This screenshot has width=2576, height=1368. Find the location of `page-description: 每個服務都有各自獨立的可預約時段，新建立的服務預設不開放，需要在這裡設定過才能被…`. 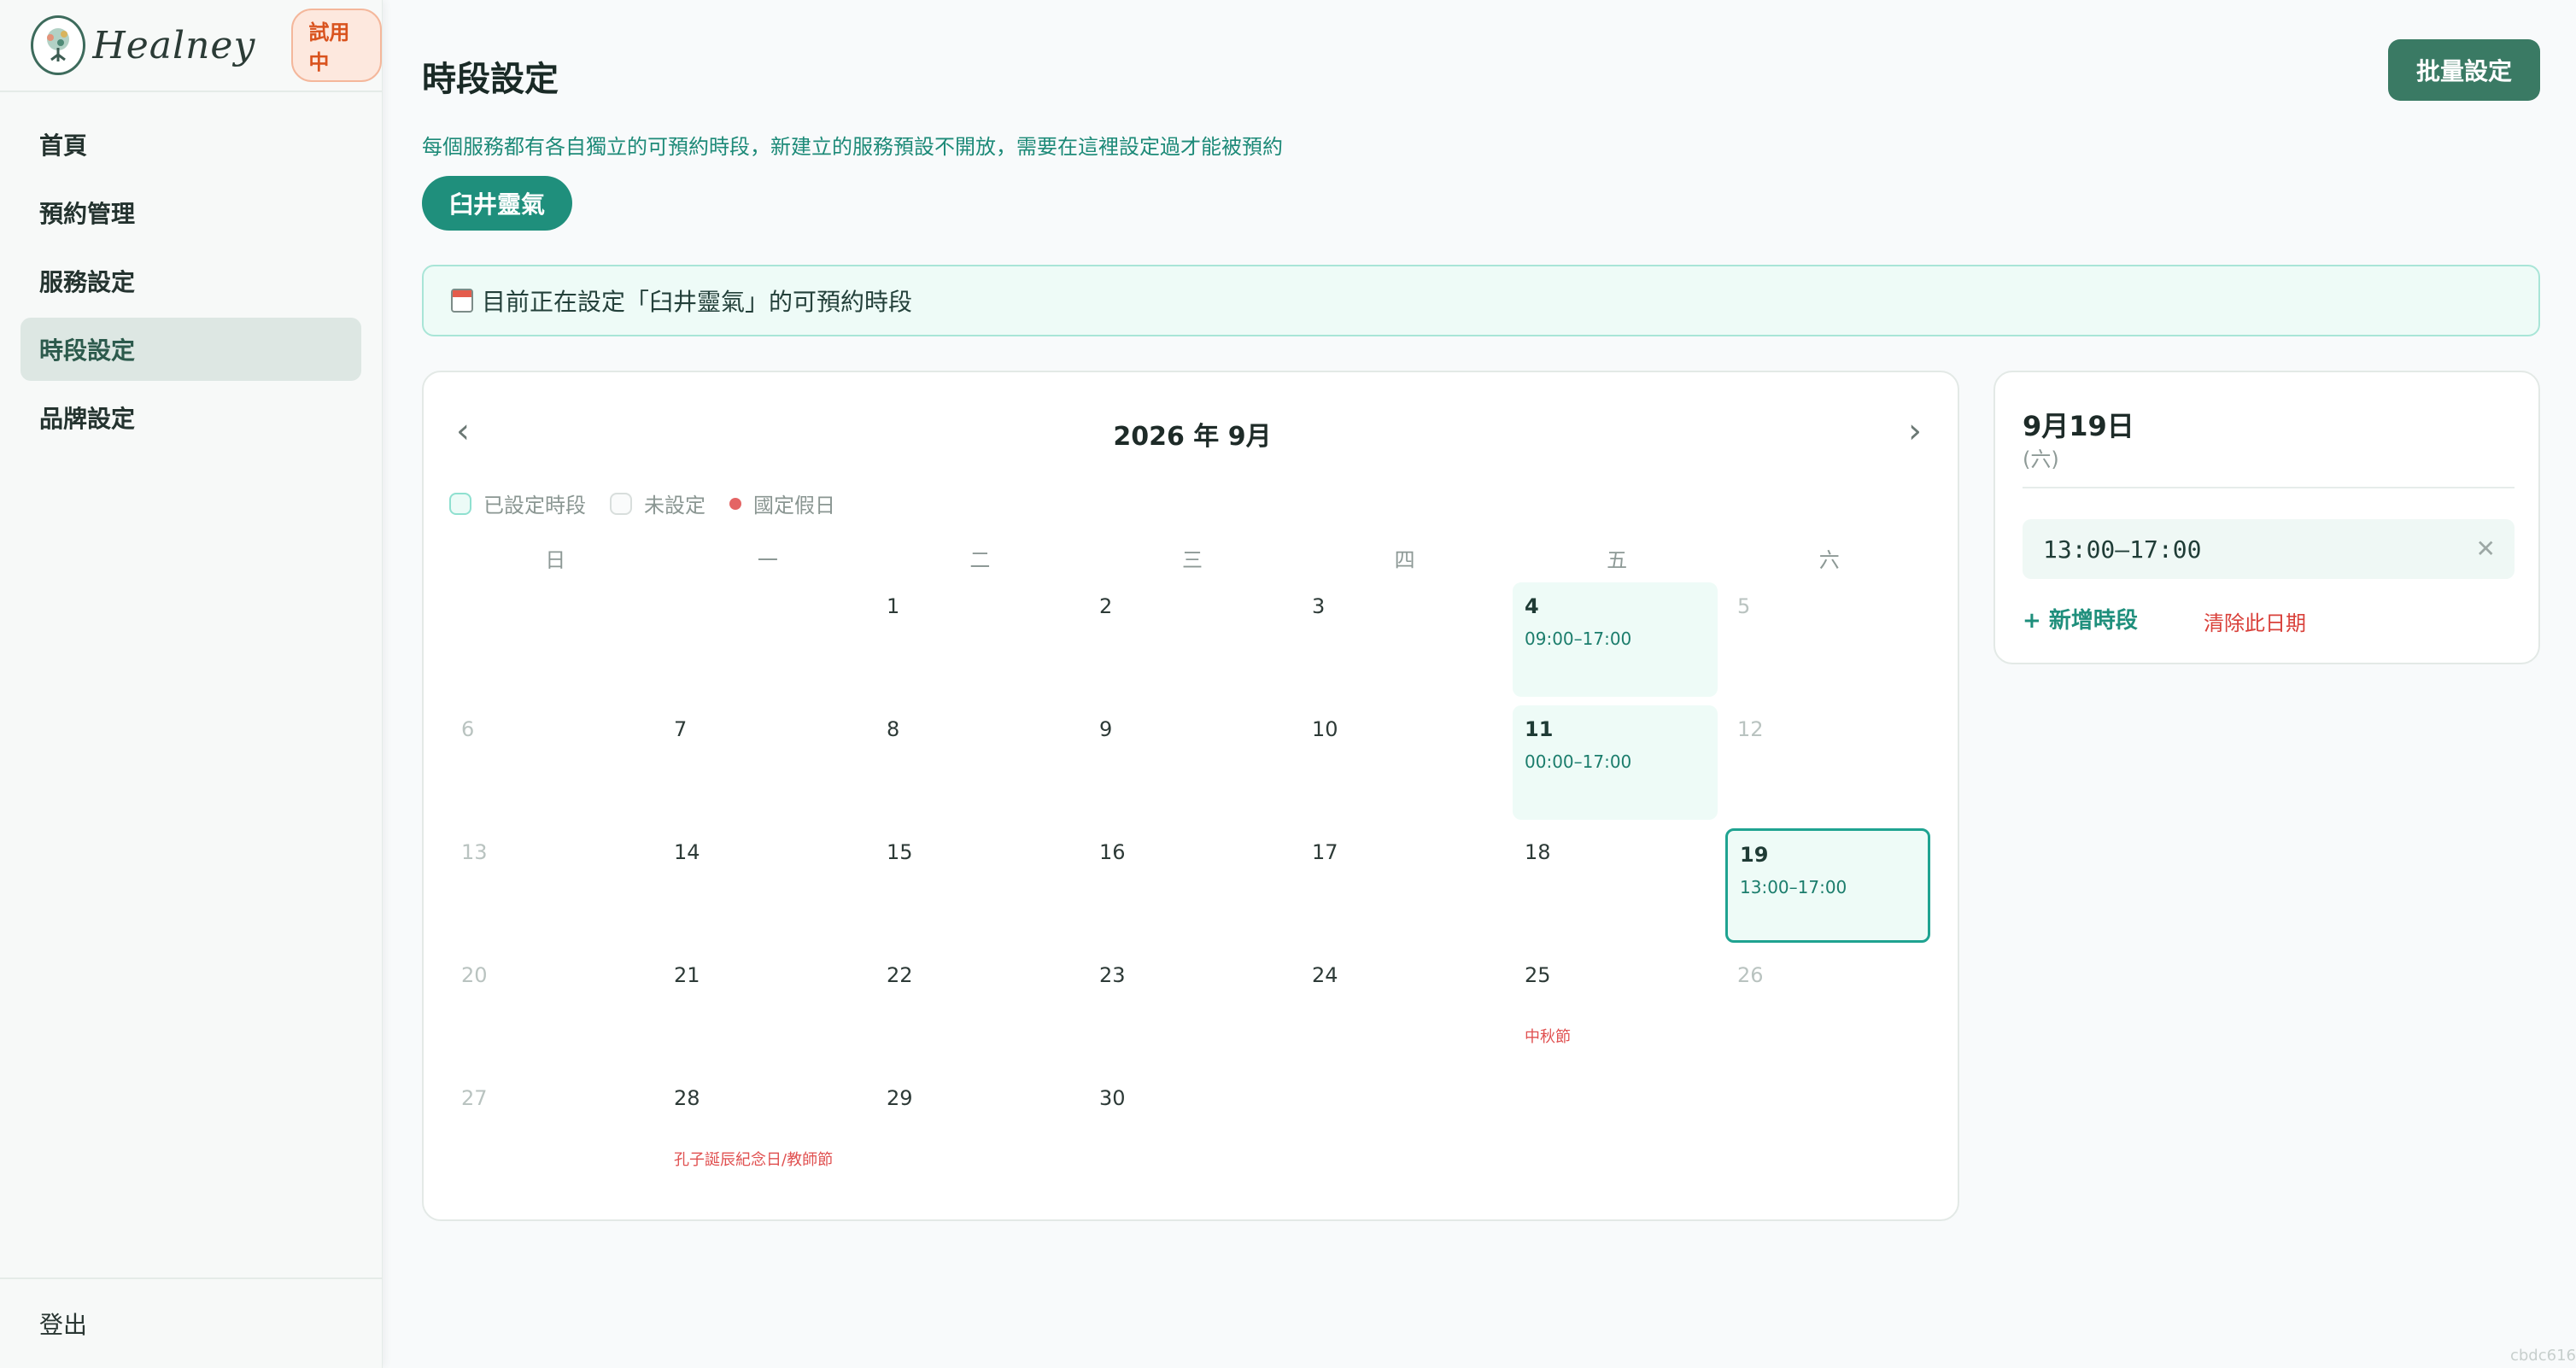

page-description: 每個服務都有各自獨立的可預約時段，新建立的服務預設不開放，需要在這裡設定過才能被… is located at coordinates (852, 147).